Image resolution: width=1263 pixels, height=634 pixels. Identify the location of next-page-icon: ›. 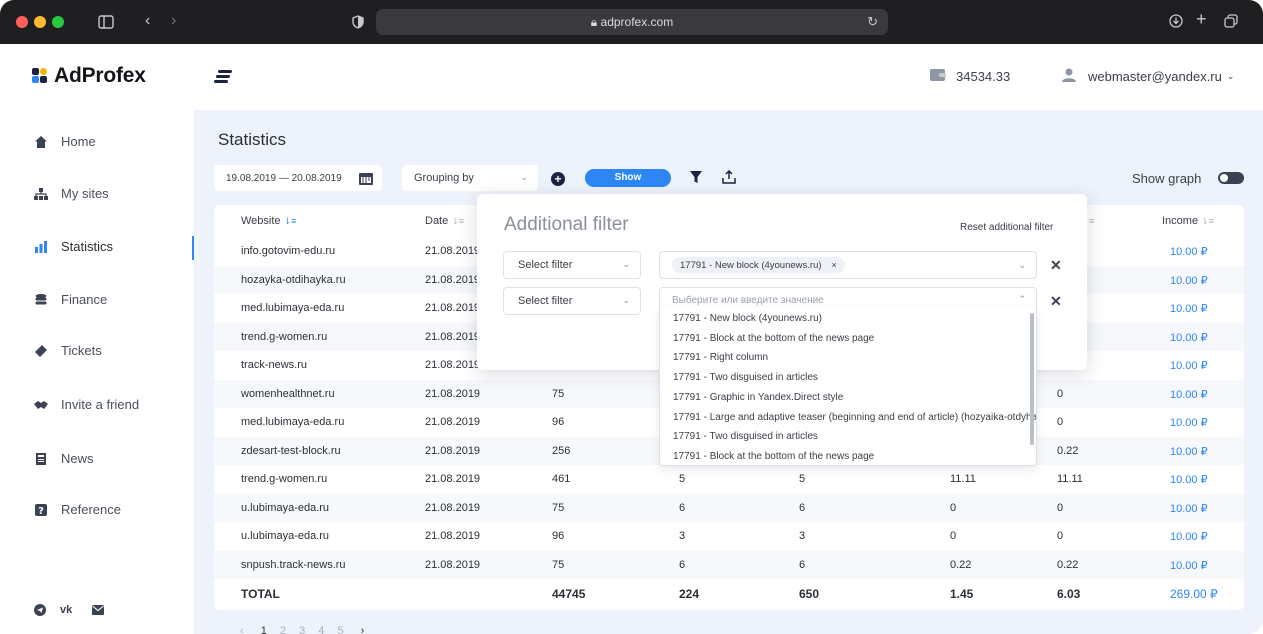
(363, 629).